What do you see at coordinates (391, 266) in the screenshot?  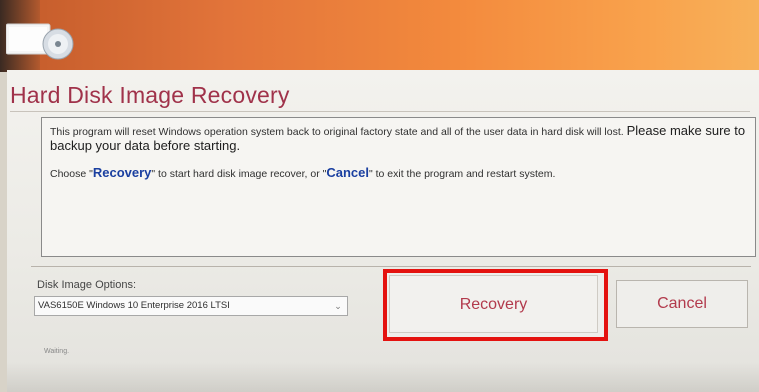 I see `section-divider` at bounding box center [391, 266].